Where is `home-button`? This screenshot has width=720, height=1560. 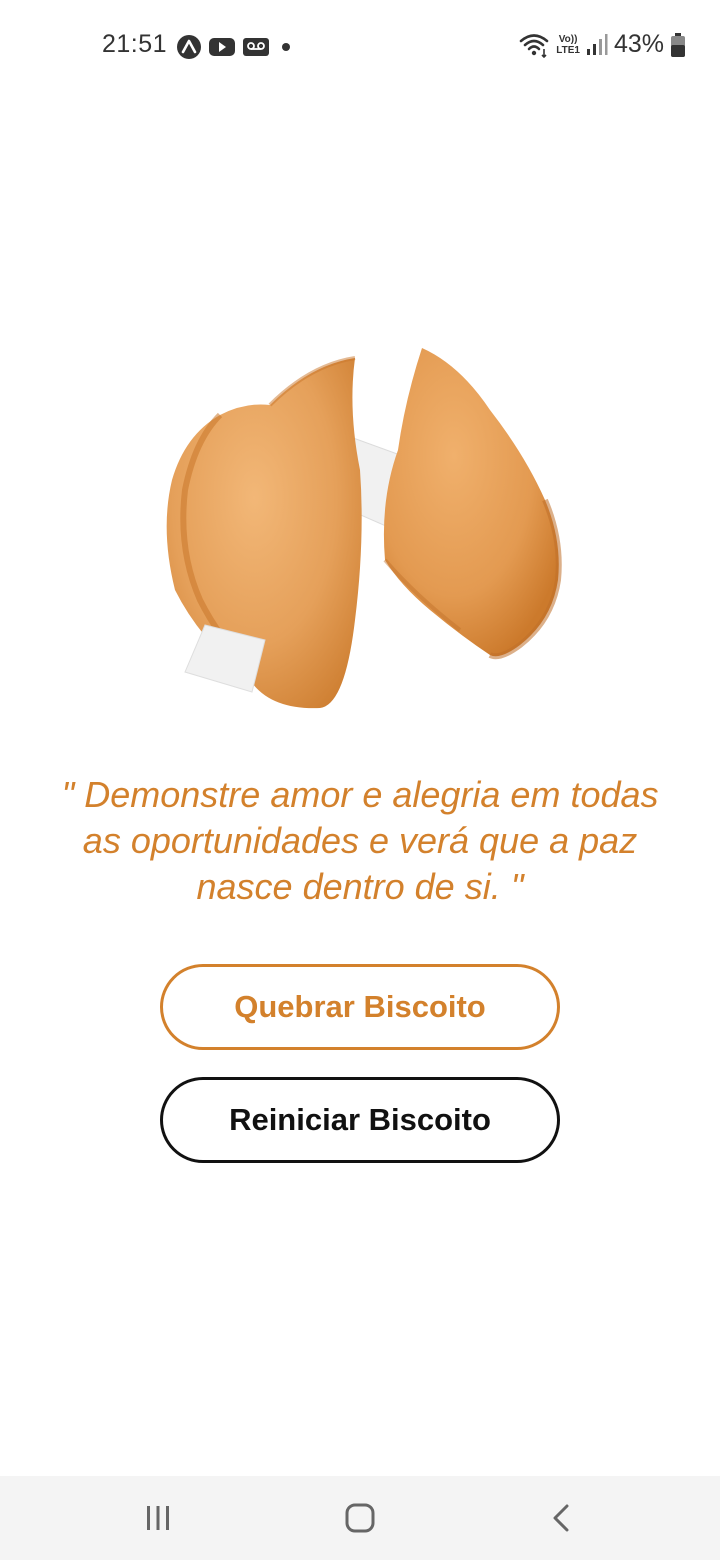
home-button is located at coordinates (360, 1518).